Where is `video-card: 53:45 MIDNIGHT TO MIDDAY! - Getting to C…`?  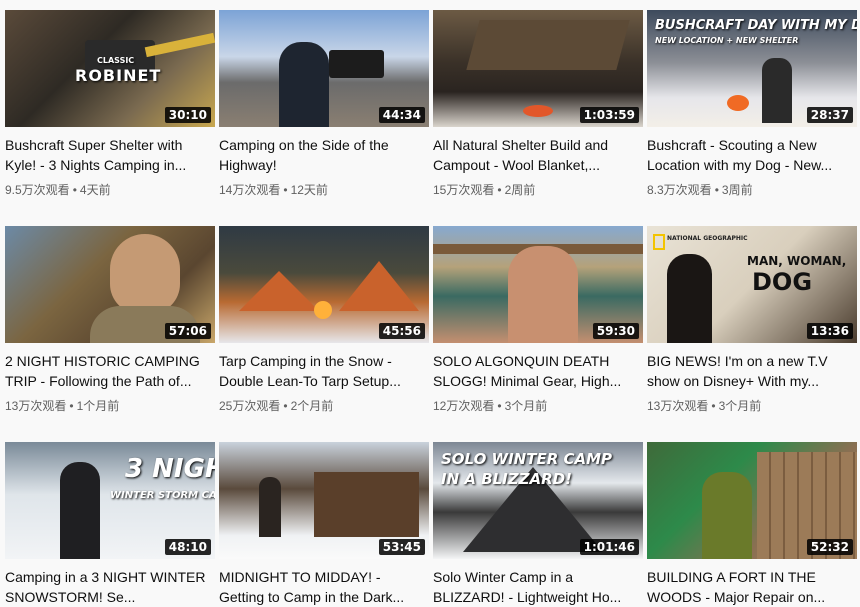
video-card: 53:45 MIDNIGHT TO MIDDAY! - Getting to C… is located at coordinates (324, 524).